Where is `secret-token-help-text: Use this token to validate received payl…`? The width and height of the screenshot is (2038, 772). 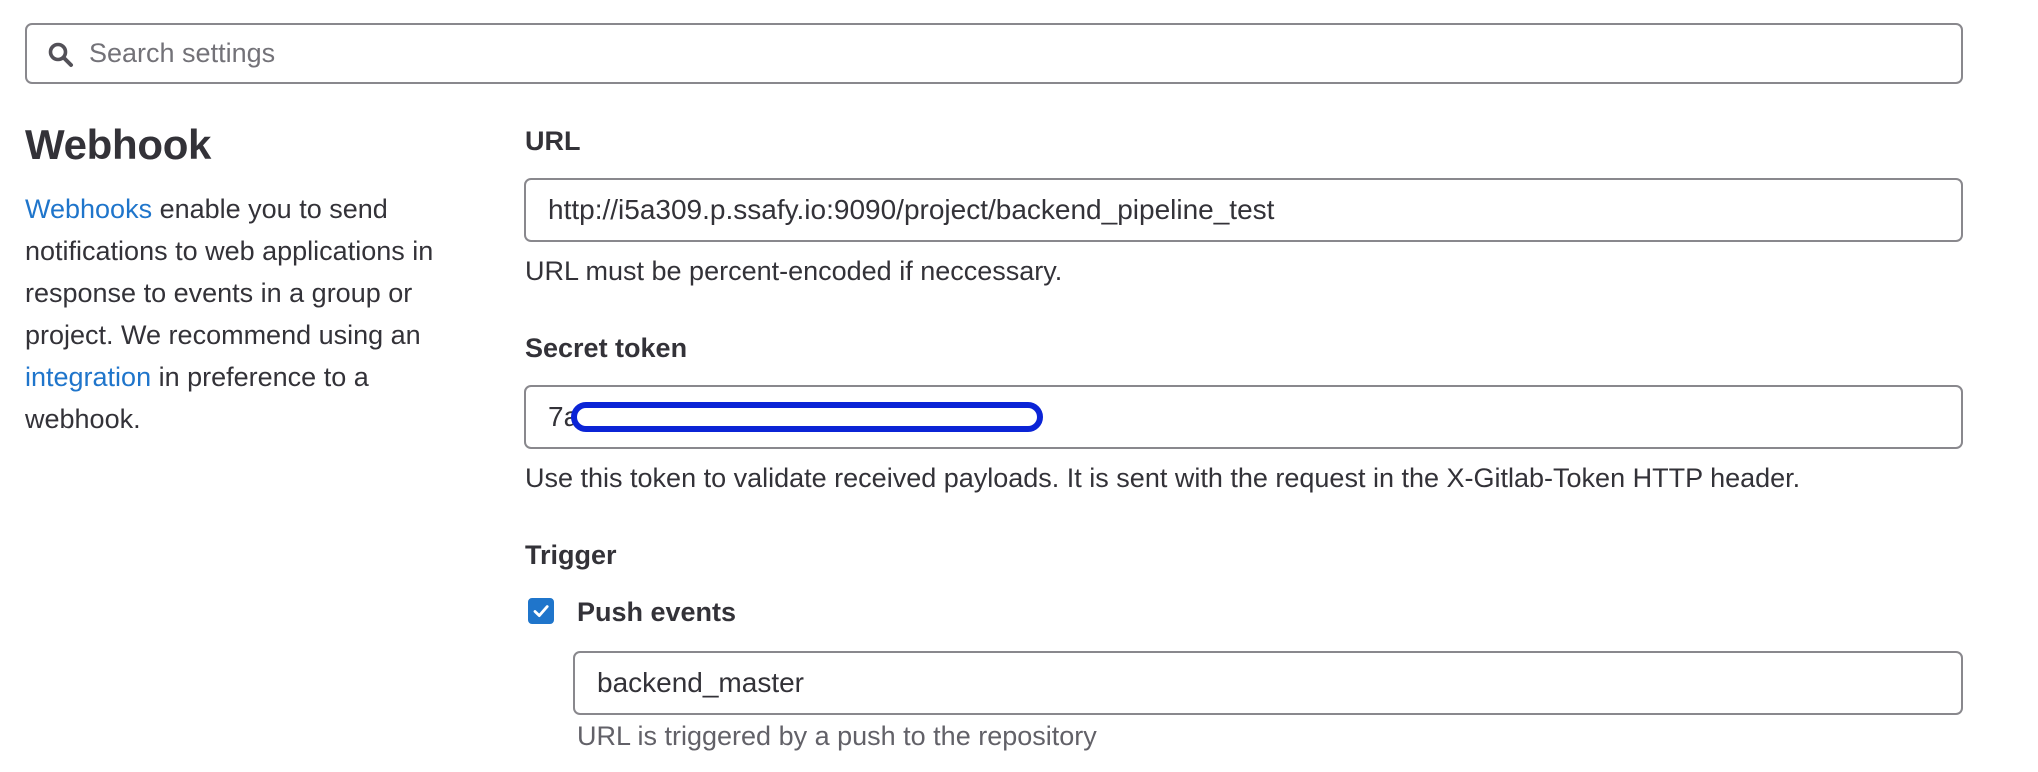 secret-token-help-text: Use this token to validate received payl… is located at coordinates (1163, 478).